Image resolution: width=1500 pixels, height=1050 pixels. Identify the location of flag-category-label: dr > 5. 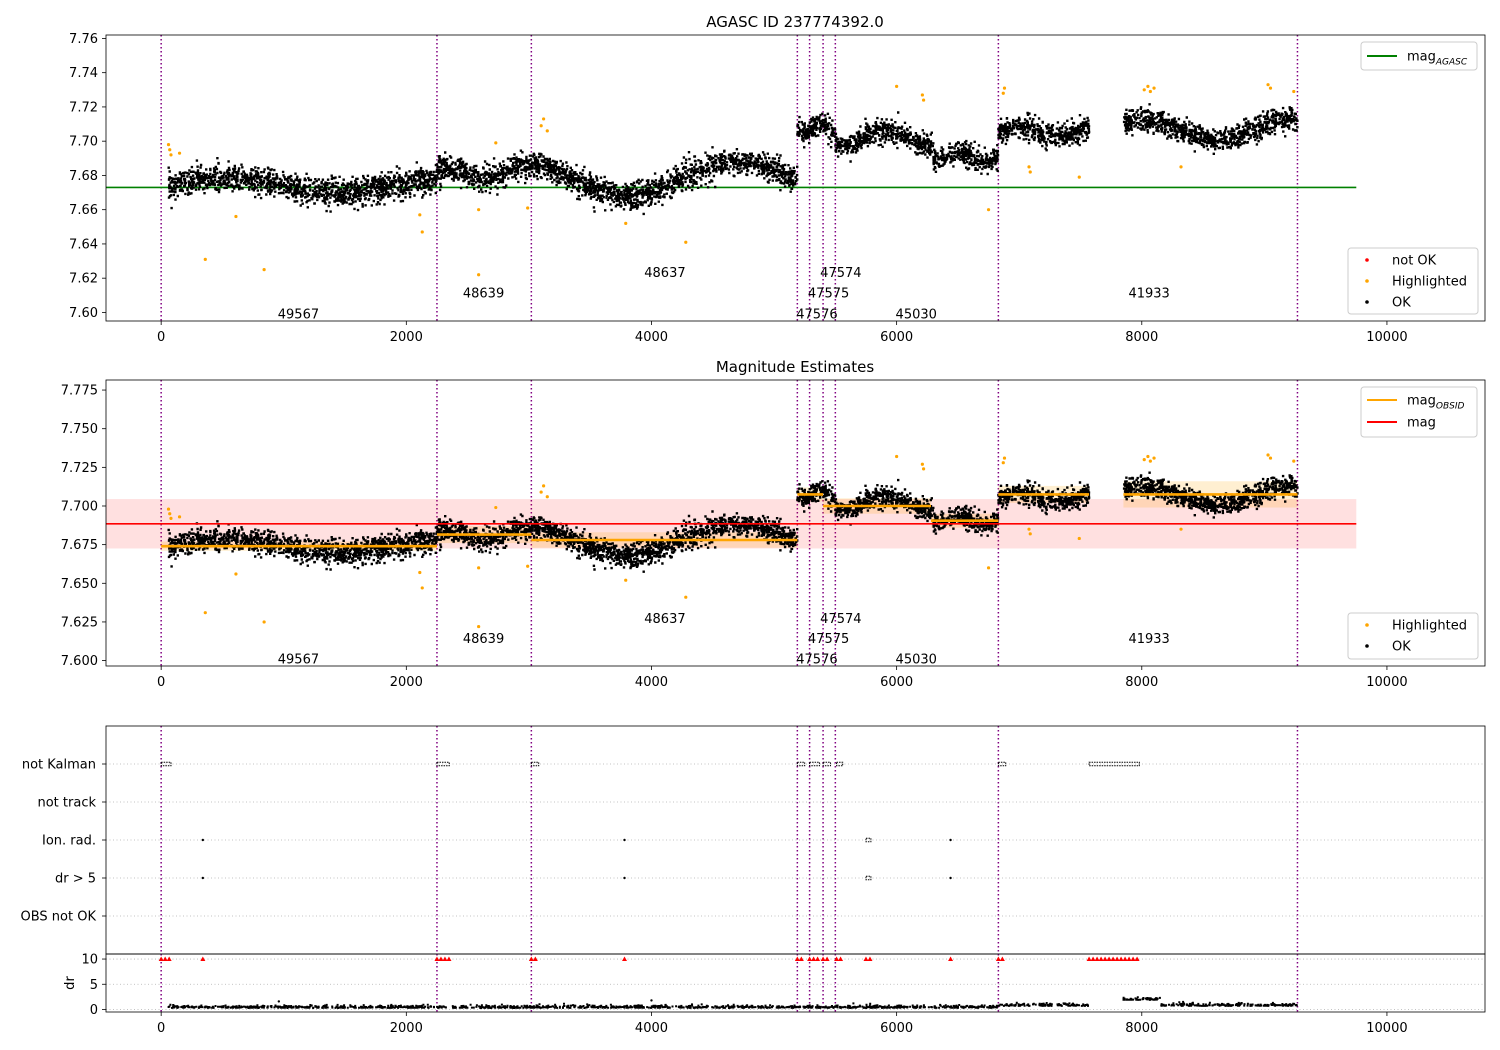
(75, 879).